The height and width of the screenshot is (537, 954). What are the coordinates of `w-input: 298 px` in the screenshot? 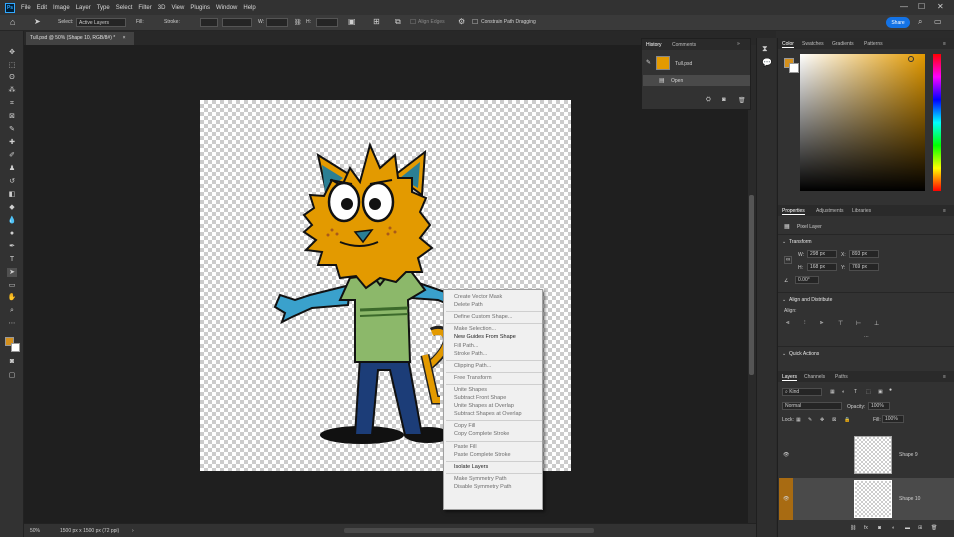 It's located at (822, 254).